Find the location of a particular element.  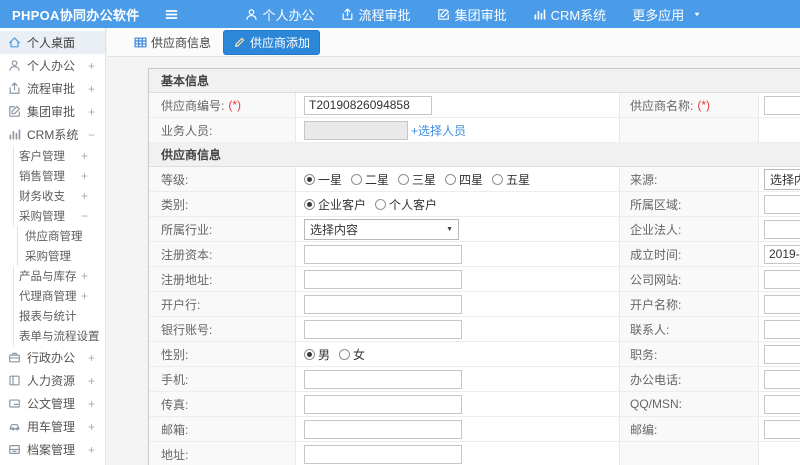

sidebar-item: 采购管理 is located at coordinates (61, 256).